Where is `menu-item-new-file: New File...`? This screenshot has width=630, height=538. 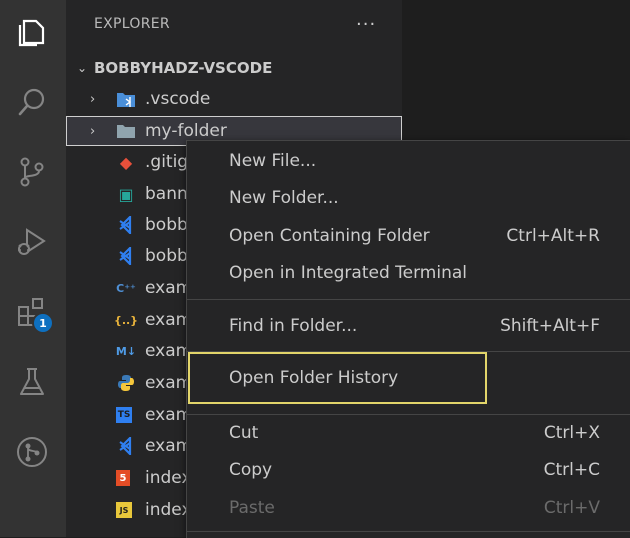 menu-item-new-file: New File... is located at coordinates (408, 161).